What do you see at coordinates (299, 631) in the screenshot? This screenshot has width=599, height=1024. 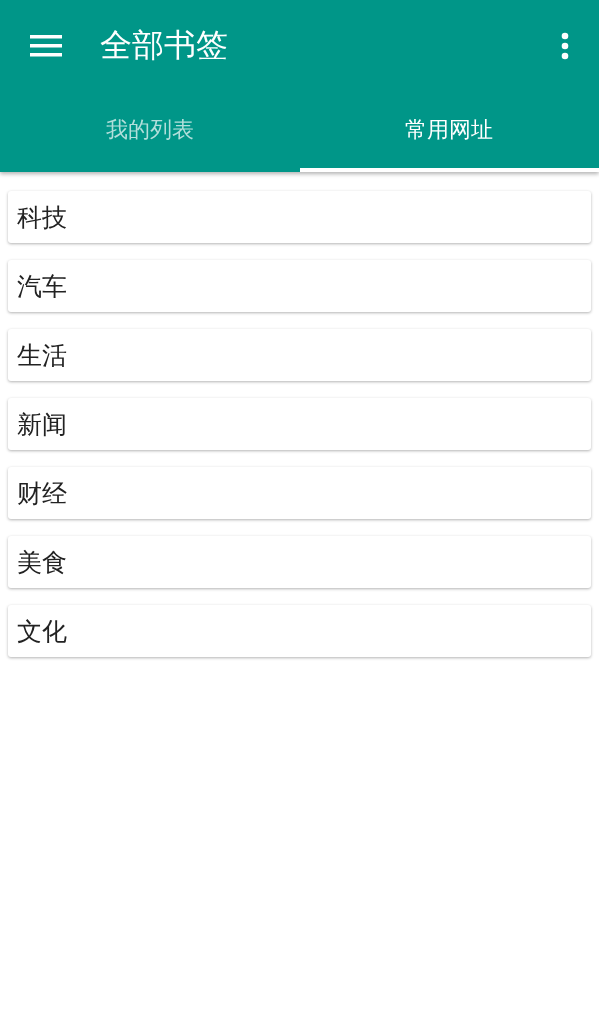 I see `bookmark-card: 文化` at bounding box center [299, 631].